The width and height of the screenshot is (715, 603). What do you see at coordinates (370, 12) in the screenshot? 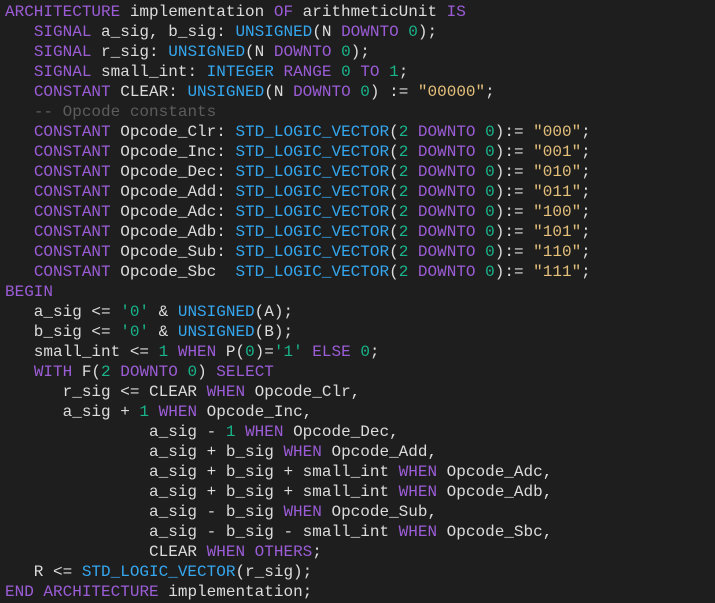
I see `code-token-plain: arithmeticUnit` at bounding box center [370, 12].